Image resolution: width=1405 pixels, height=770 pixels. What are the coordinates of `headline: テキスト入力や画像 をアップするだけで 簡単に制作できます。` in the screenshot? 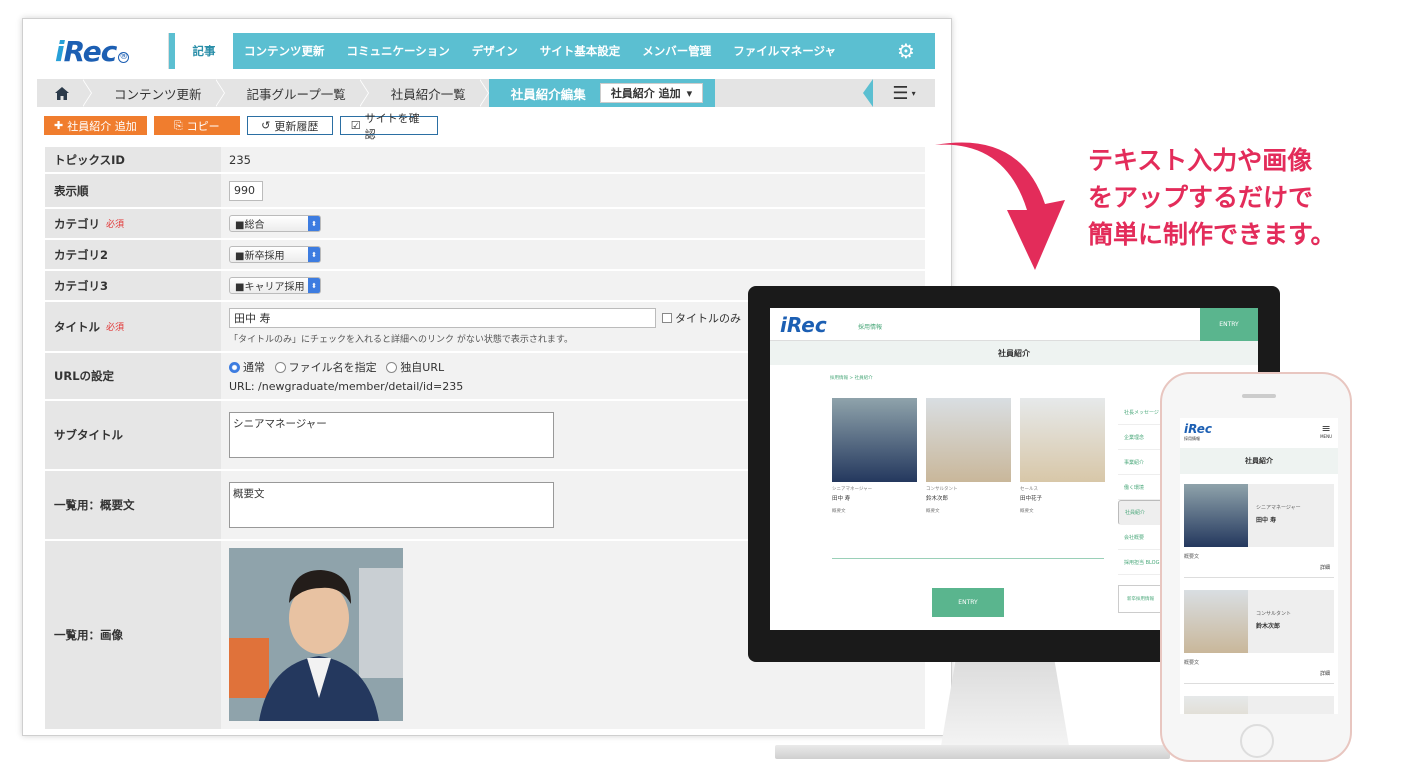 It's located at (1212, 197).